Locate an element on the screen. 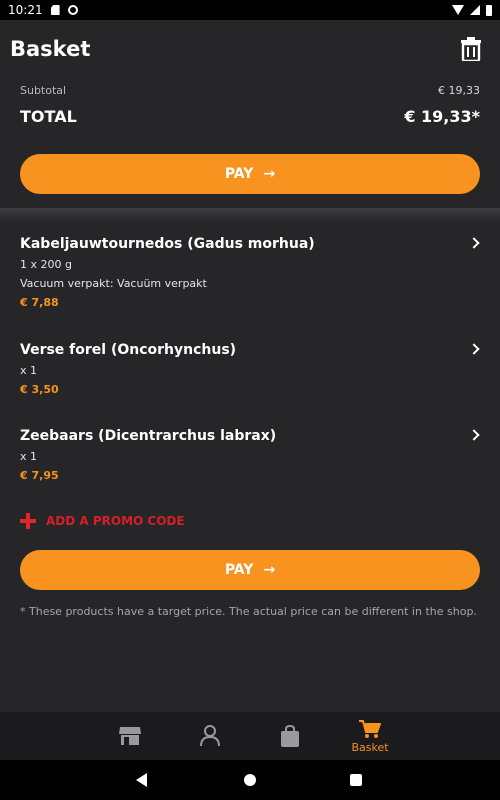  item-name: Verse forel (Oncorhynchus) is located at coordinates (128, 350).